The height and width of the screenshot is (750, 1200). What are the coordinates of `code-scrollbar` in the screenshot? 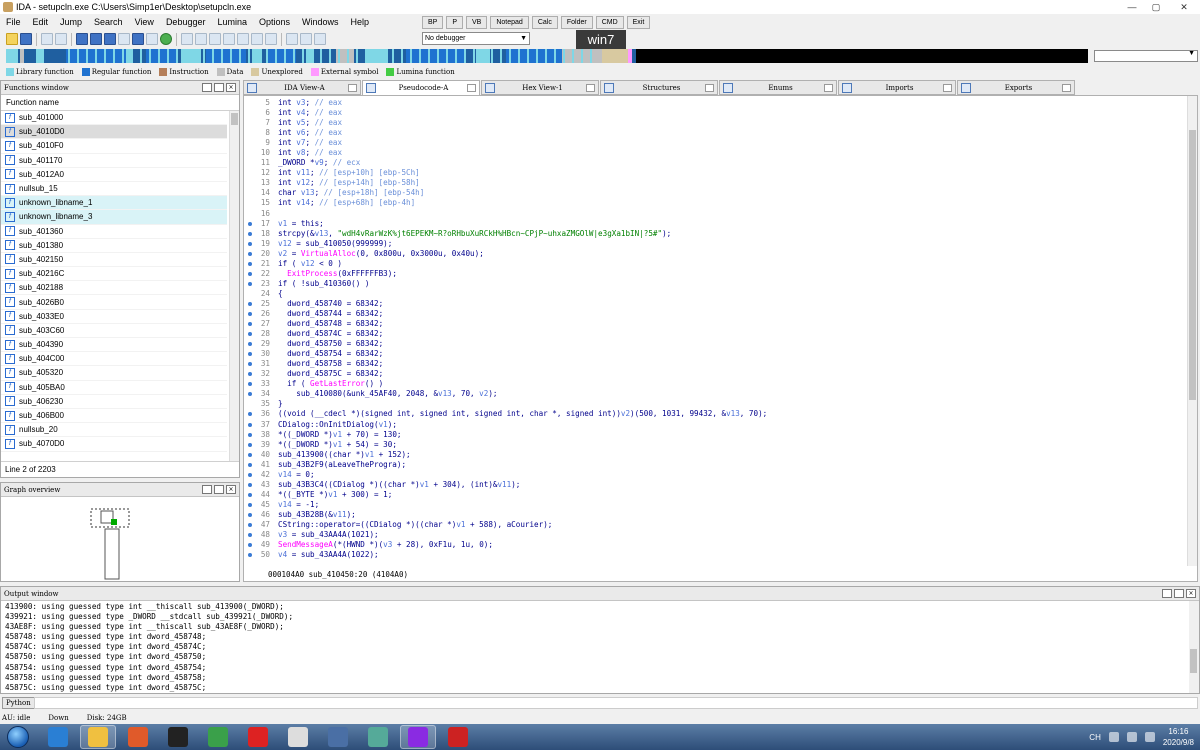 It's located at (1192, 331).